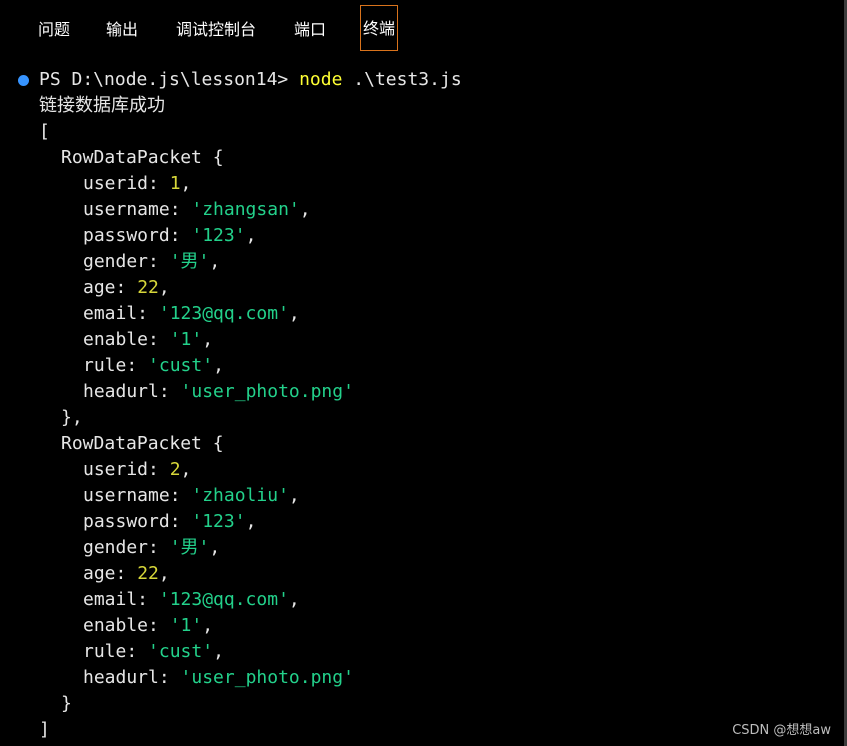 This screenshot has height=746, width=847. Describe the element at coordinates (72, 417) in the screenshot. I see `record-close: },` at that location.